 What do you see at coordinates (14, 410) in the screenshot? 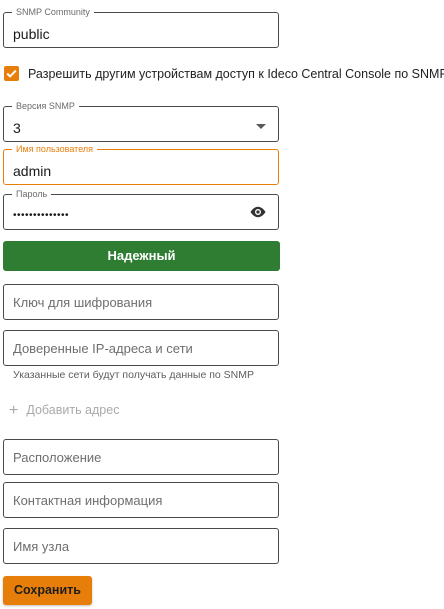
I see `plus-icon: +` at bounding box center [14, 410].